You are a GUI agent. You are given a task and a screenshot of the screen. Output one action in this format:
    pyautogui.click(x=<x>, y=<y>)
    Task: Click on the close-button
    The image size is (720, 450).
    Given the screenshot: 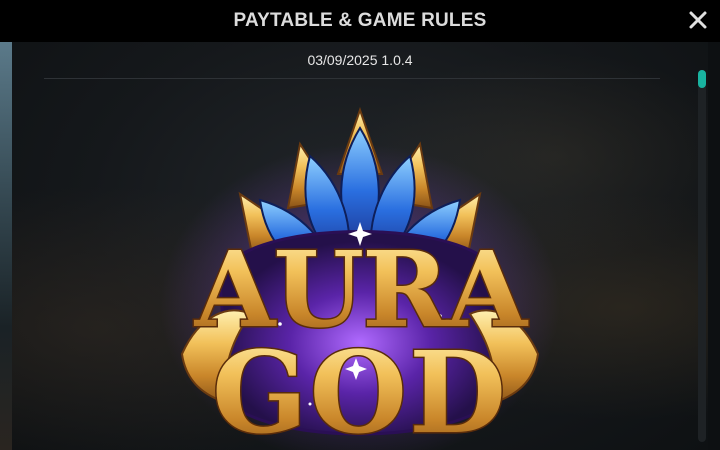 What is the action you would take?
    pyautogui.click(x=698, y=20)
    